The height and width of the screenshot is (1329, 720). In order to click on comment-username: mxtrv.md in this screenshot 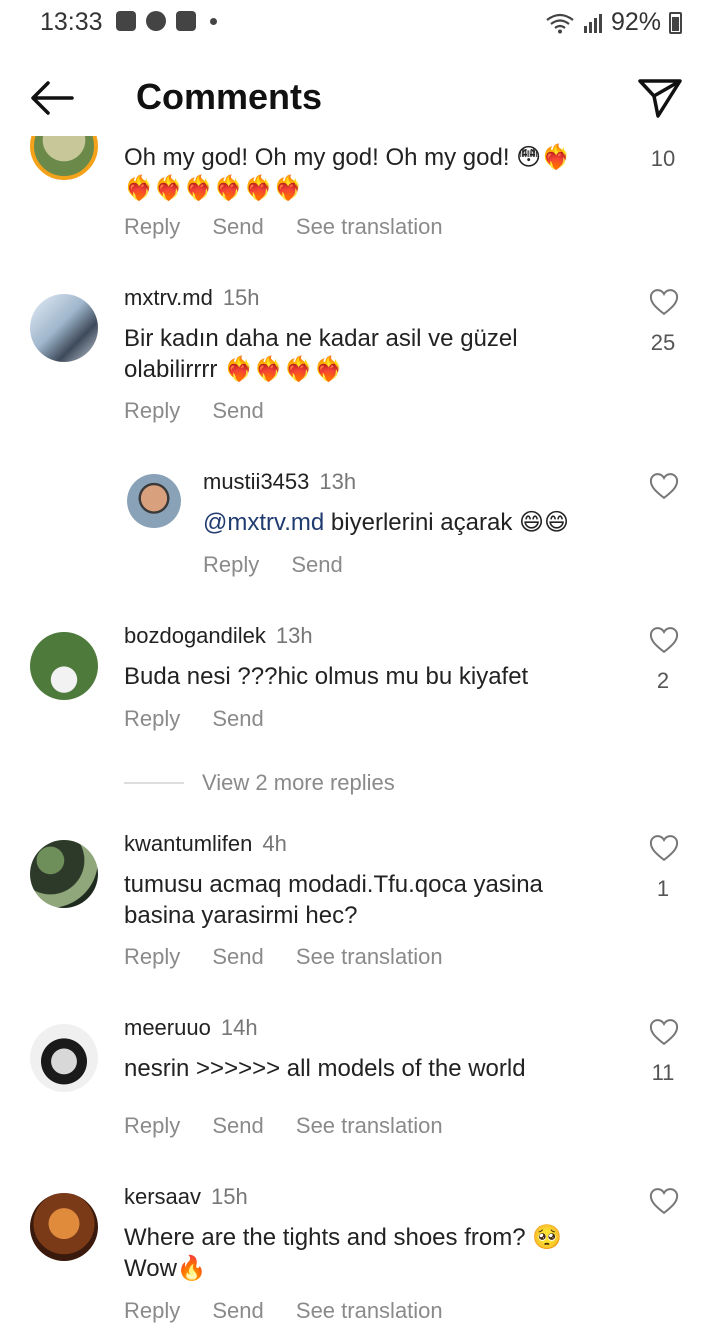, I will do `click(168, 297)`.